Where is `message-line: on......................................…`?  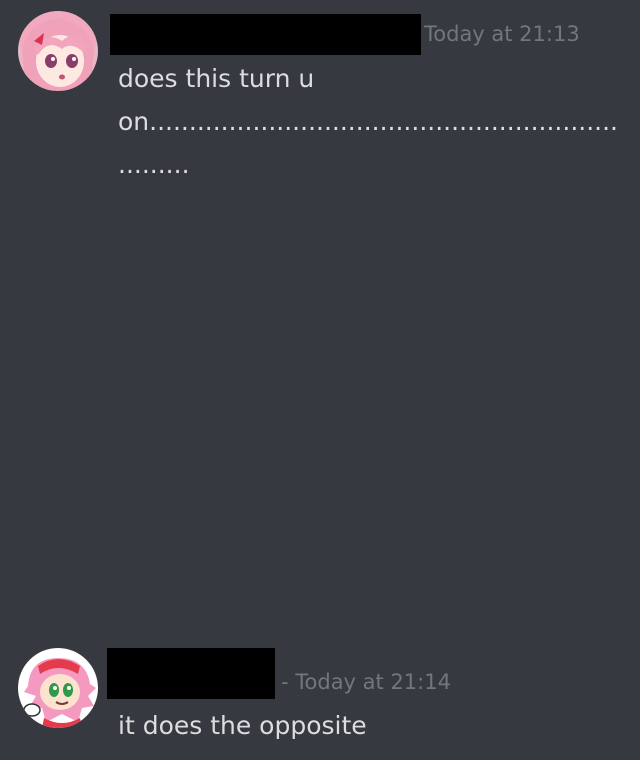
message-line: on......................................… is located at coordinates (368, 121).